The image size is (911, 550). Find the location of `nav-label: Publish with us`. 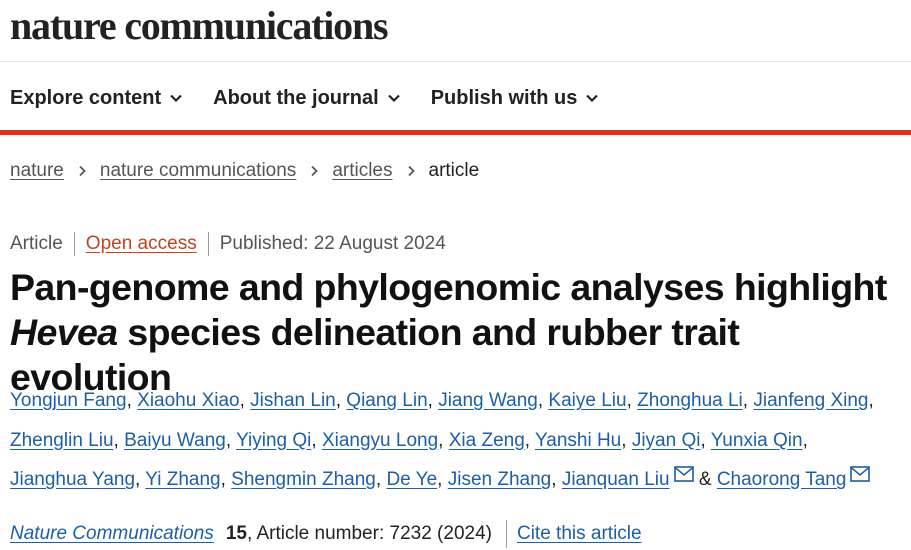

nav-label: Publish with us is located at coordinates (504, 97).